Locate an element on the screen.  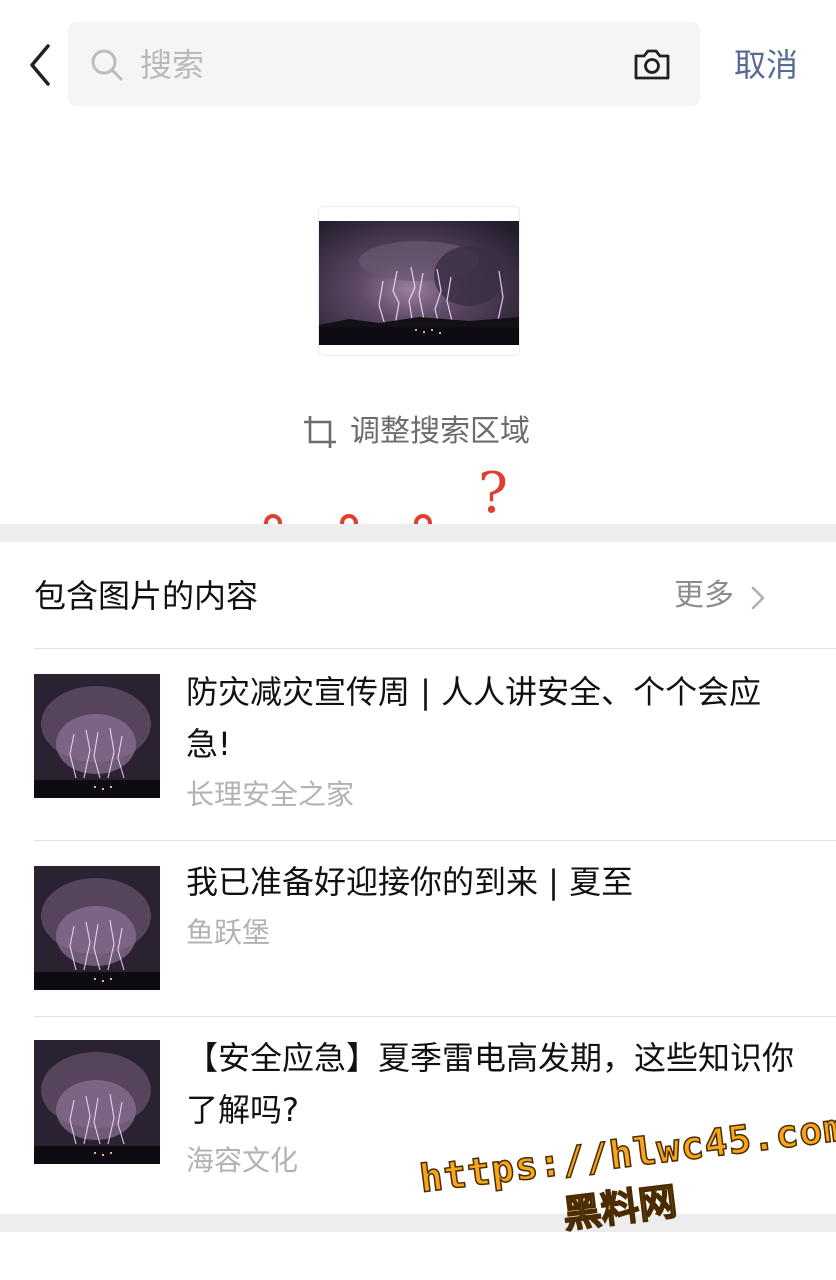
camera-icon is located at coordinates (652, 64).